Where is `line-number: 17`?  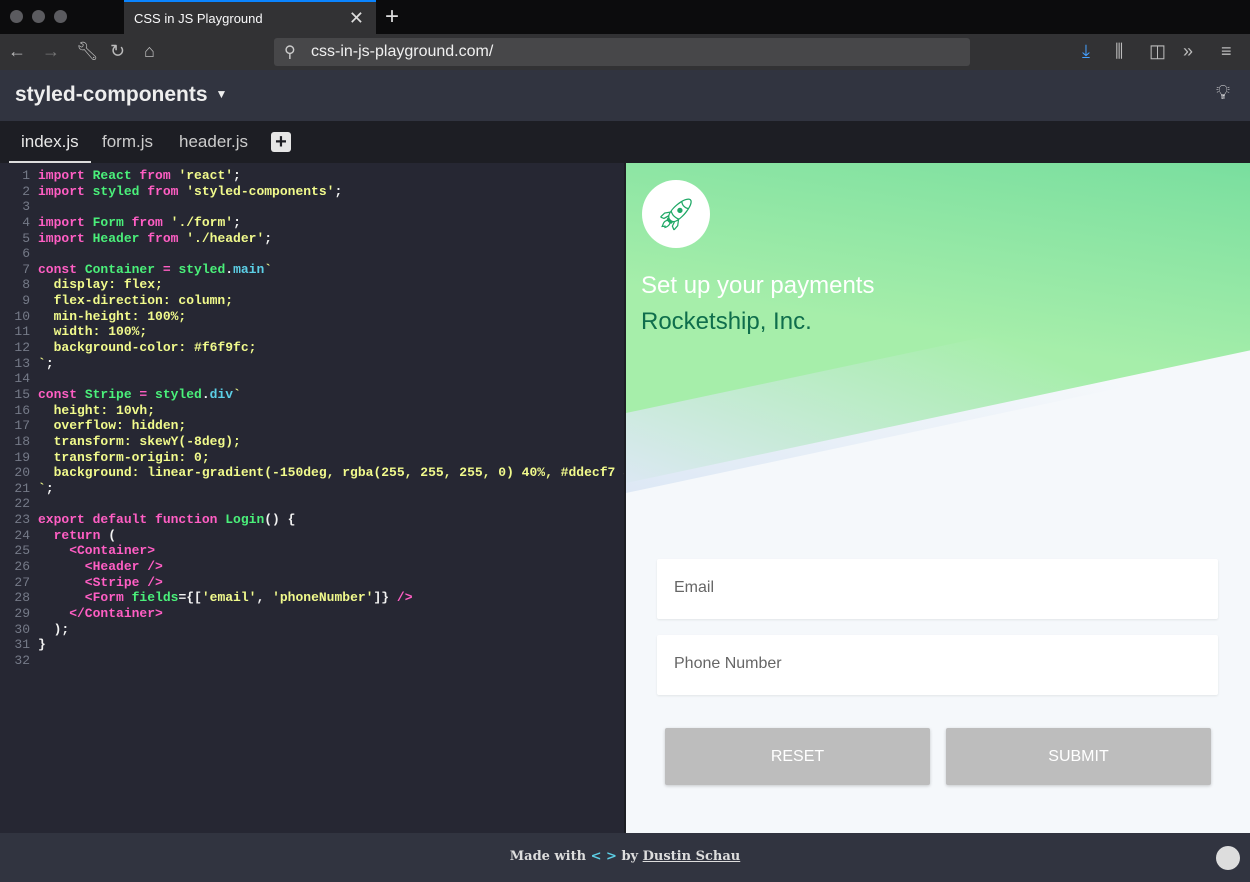
line-number: 17 is located at coordinates (22, 426).